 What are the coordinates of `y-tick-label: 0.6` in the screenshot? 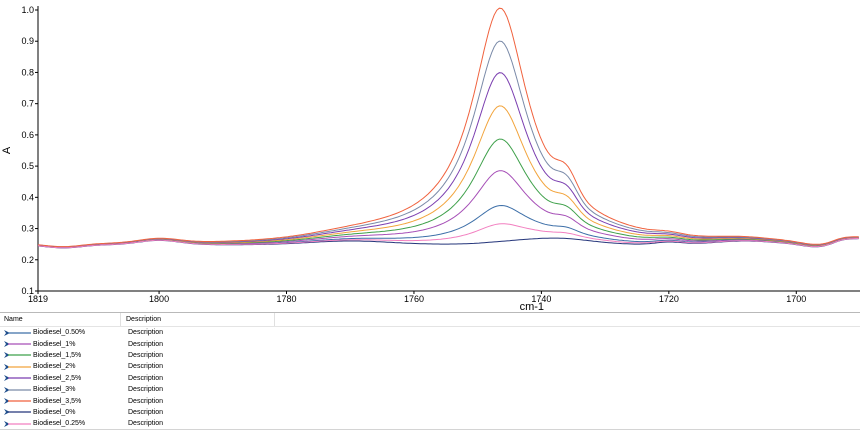 It's located at (27, 135).